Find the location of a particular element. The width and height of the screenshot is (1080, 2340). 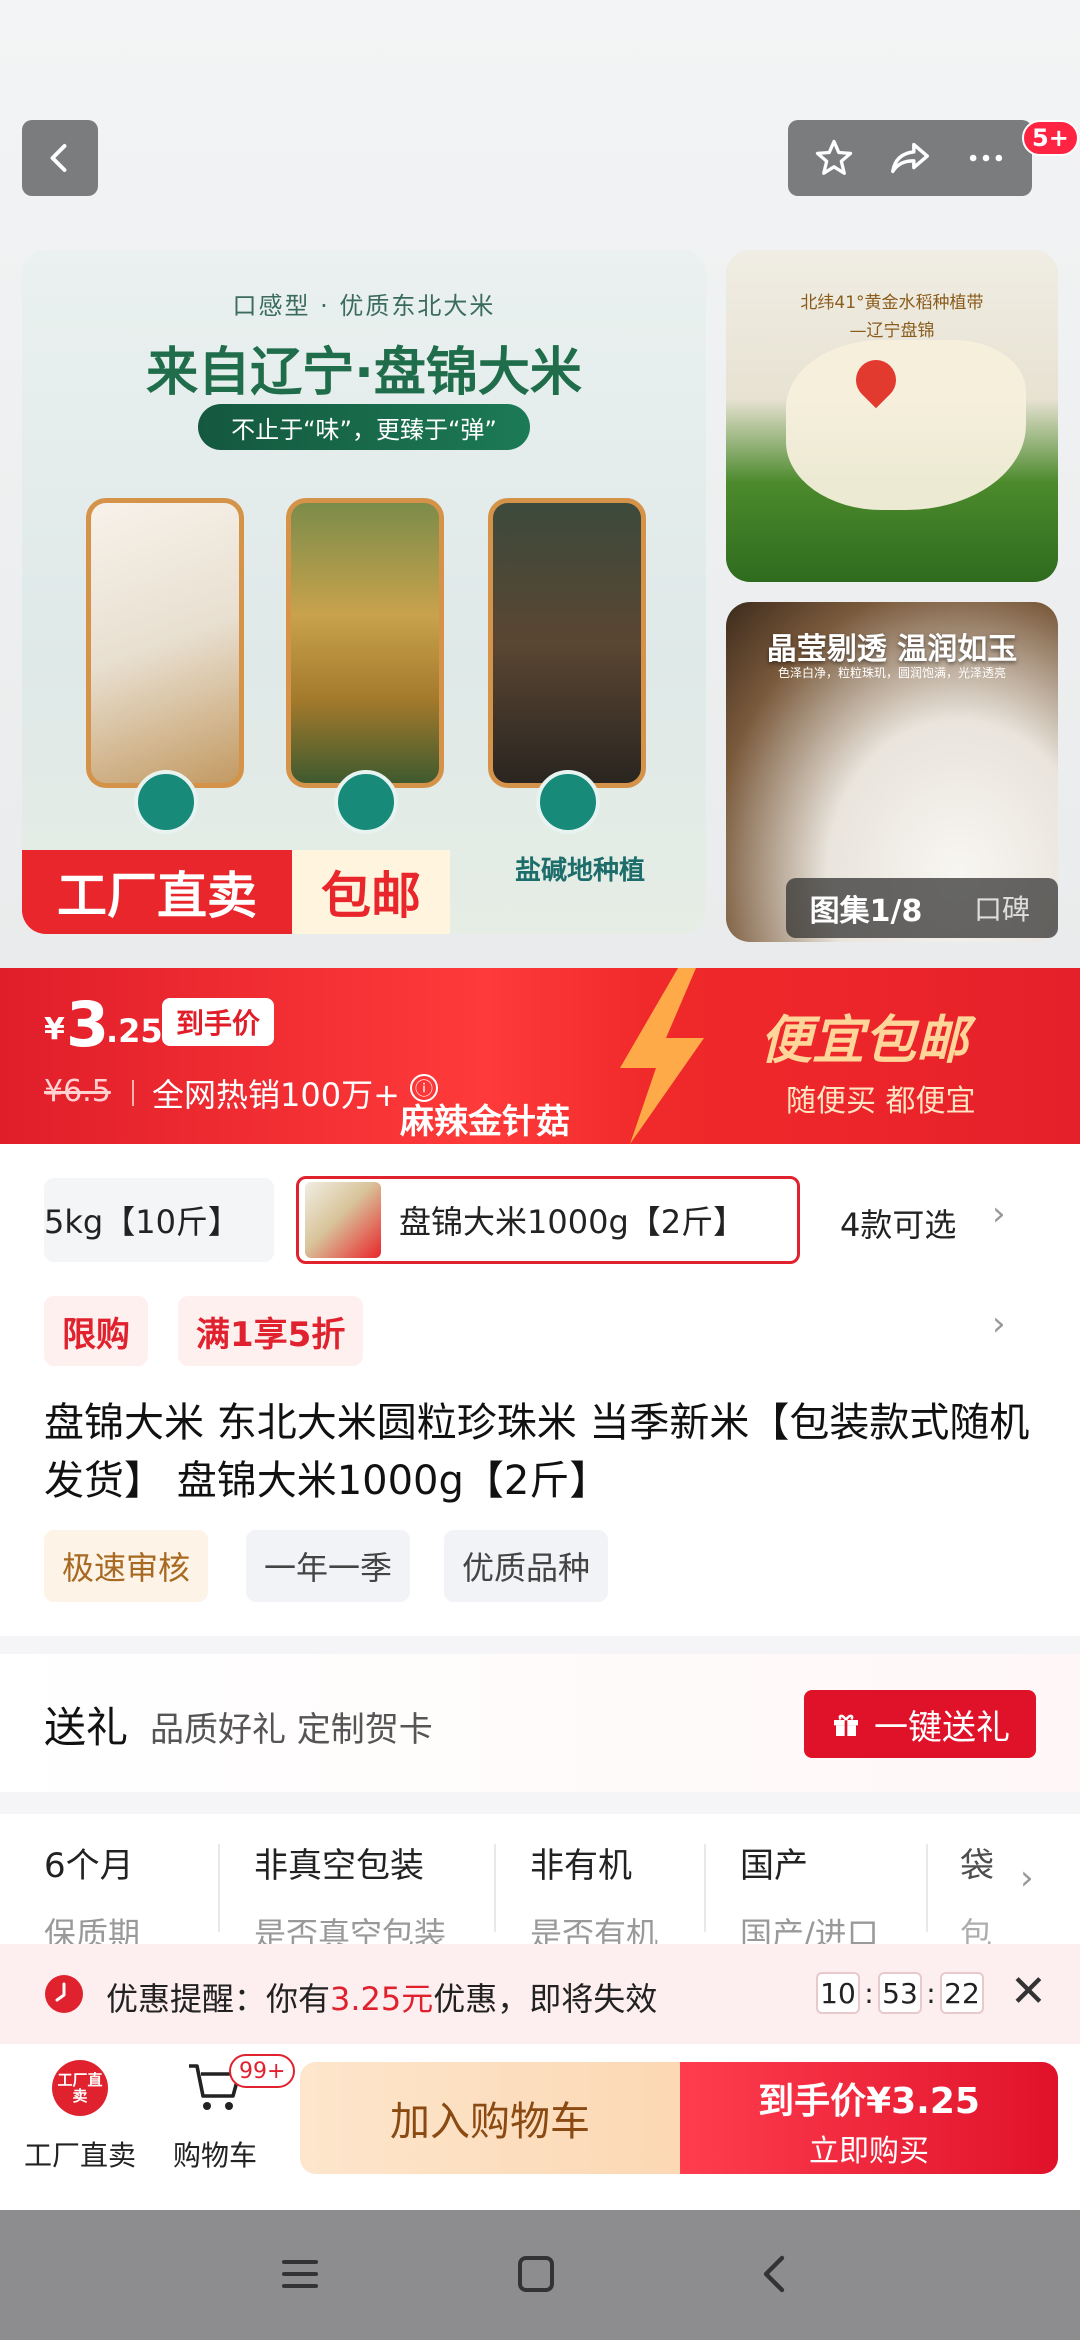

spec-item: 非有机 是否有机 is located at coordinates (594, 1891).